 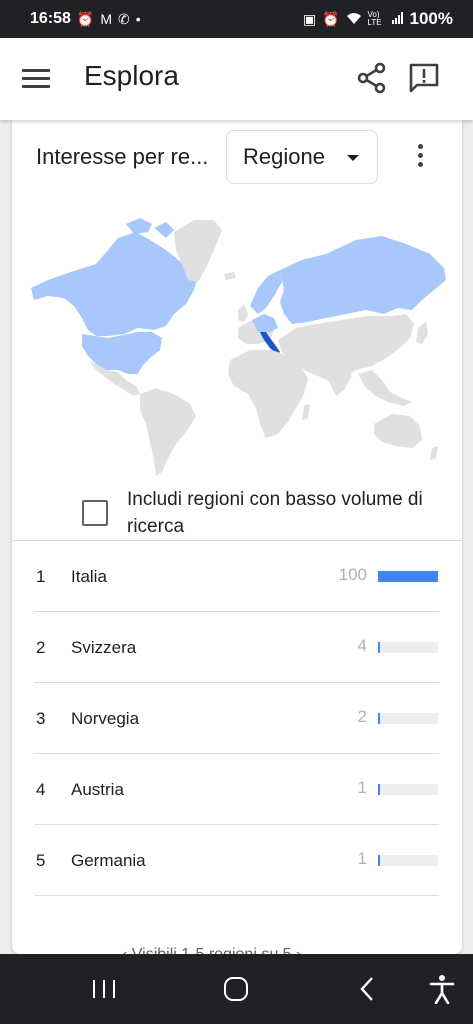 What do you see at coordinates (211, 950) in the screenshot?
I see `pagination-text: ‹ Visibili 1-5 regioni su 5 ›` at bounding box center [211, 950].